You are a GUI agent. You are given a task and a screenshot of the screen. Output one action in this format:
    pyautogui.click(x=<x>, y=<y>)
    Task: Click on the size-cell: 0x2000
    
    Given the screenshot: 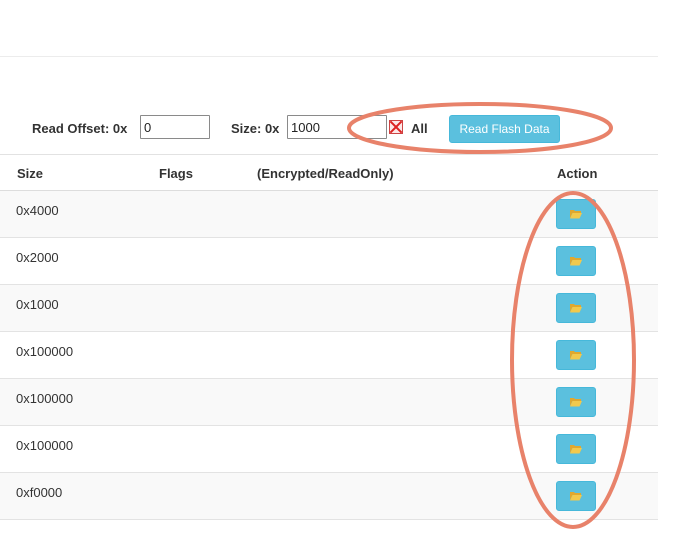 What is the action you would take?
    pyautogui.click(x=37, y=257)
    